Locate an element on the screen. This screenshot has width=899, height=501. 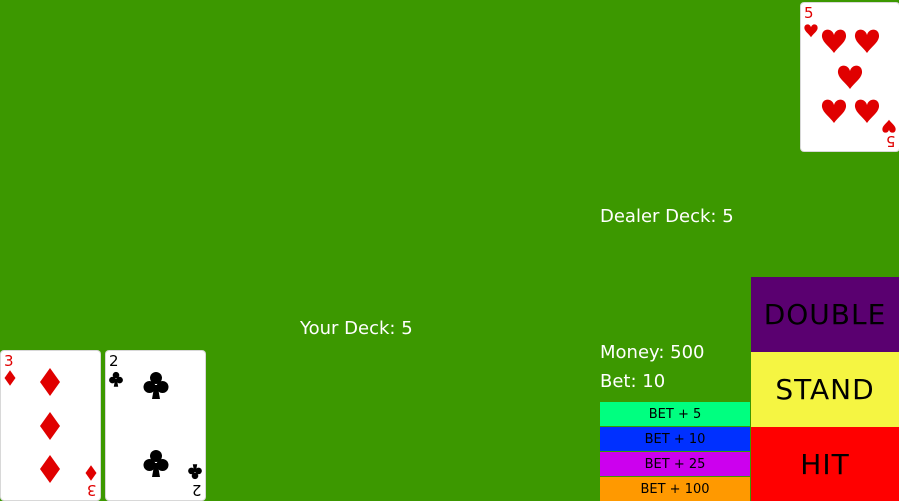
card-rank-bottom: 3 is located at coordinates (92, 490).